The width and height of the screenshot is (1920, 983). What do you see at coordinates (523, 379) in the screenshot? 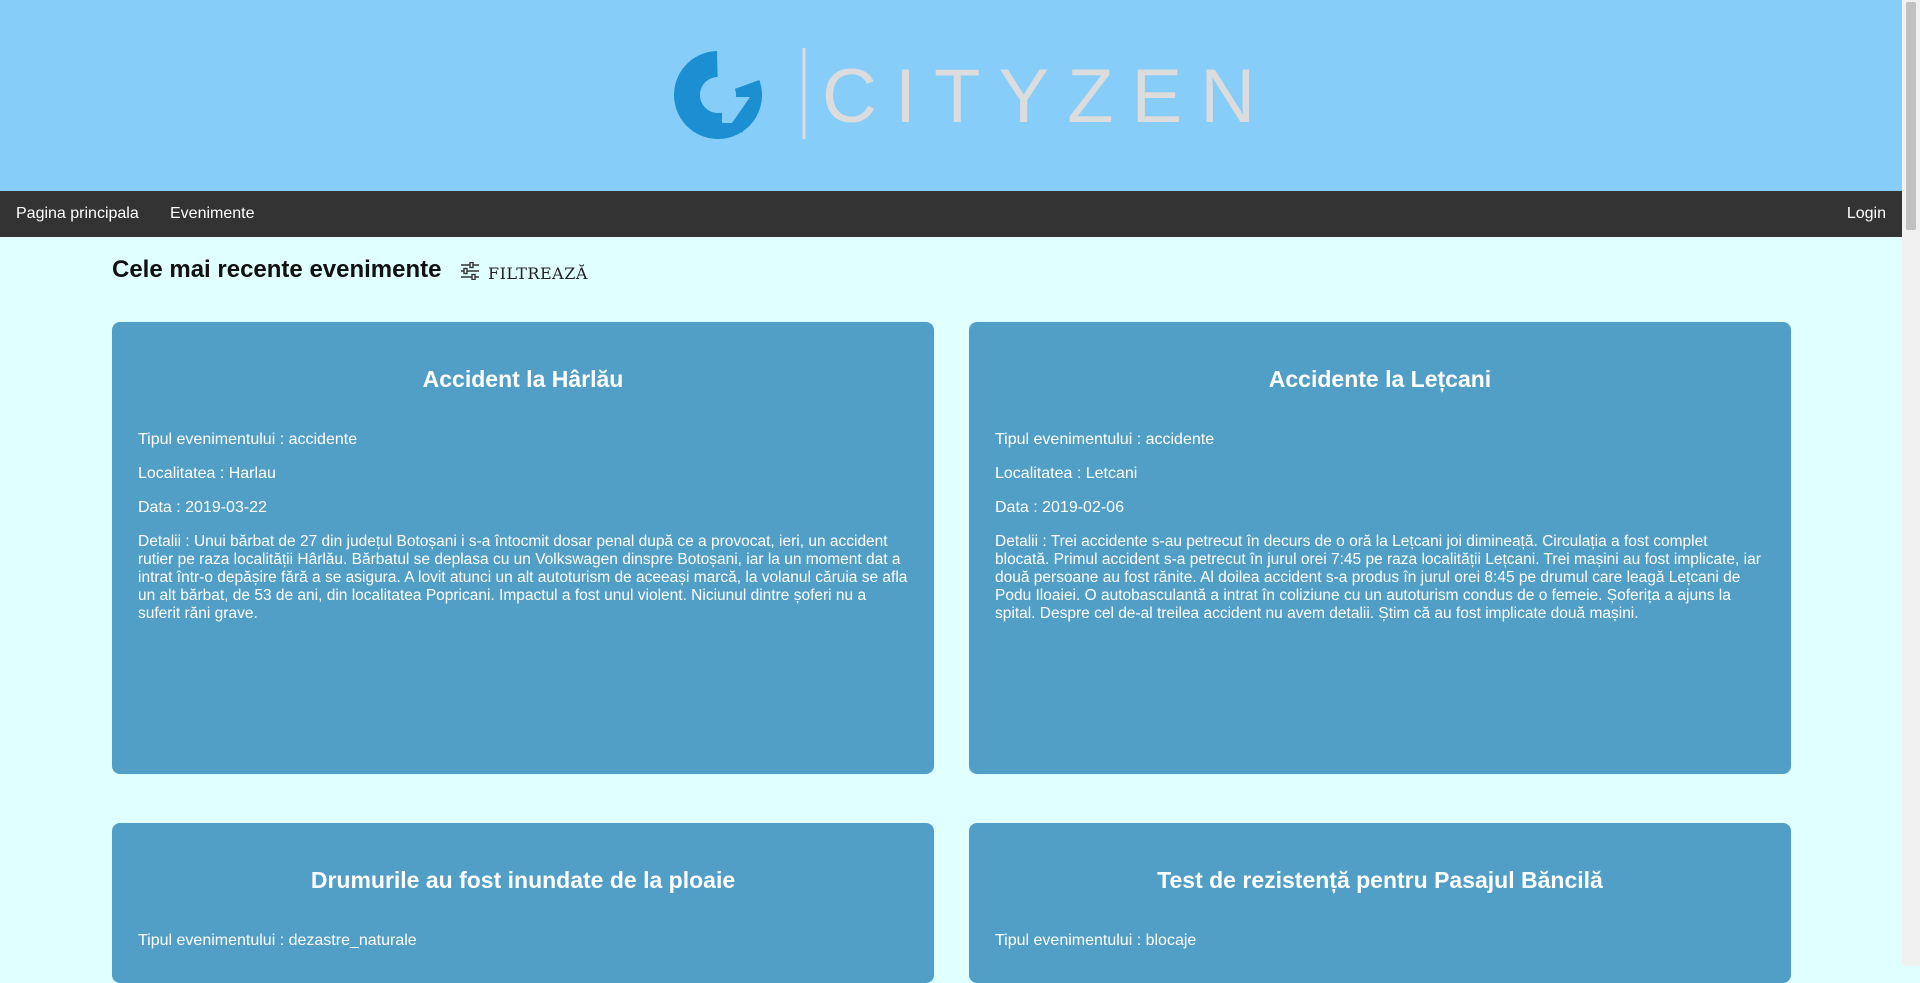
I see `event-title: Accident la Hârlău` at bounding box center [523, 379].